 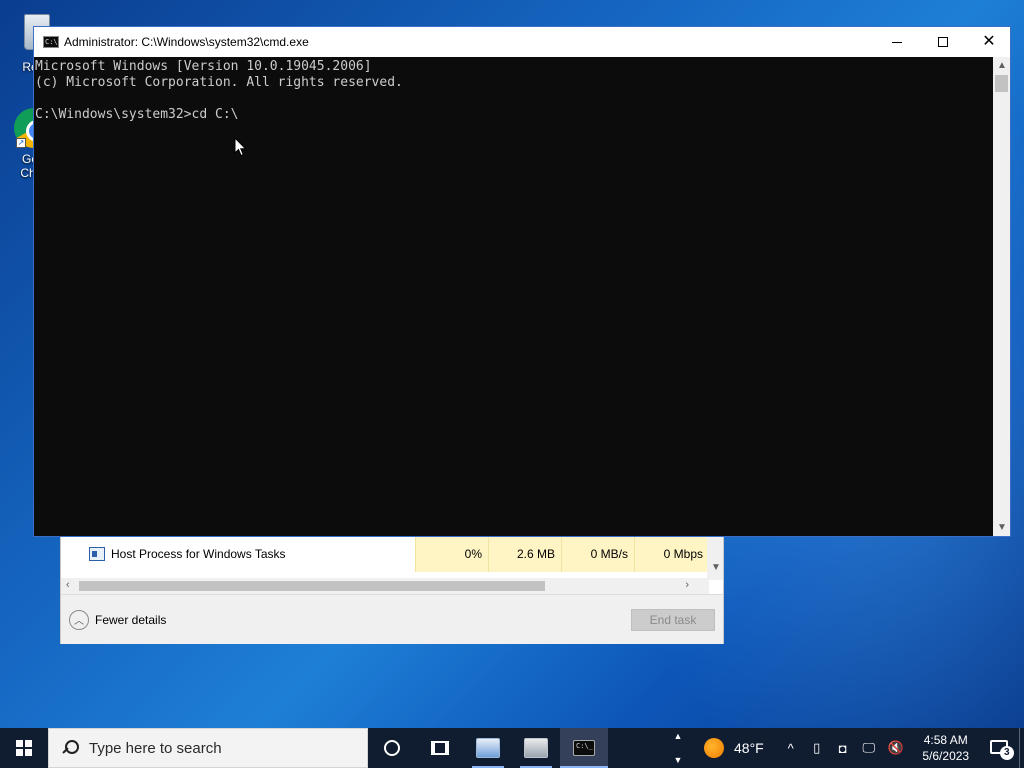 I want to click on cortana-button, so click(x=392, y=748).